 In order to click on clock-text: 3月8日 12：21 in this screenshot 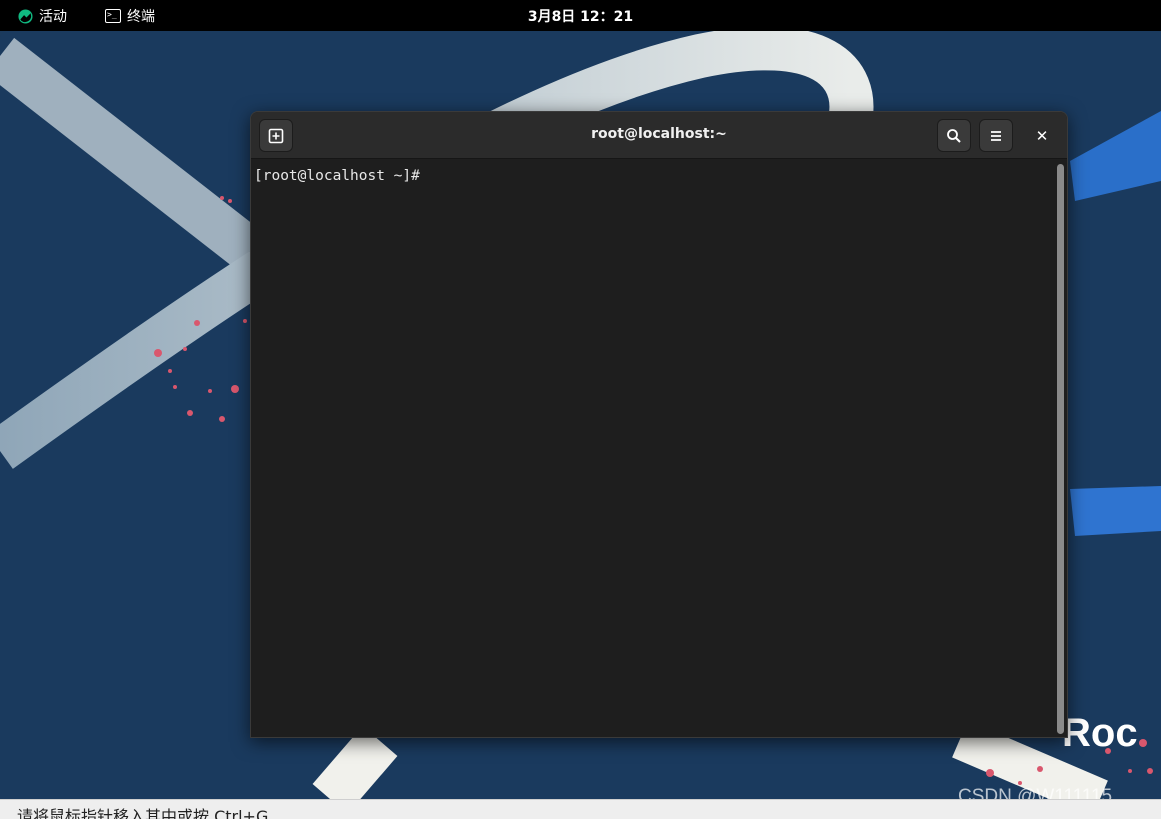, I will do `click(580, 17)`.